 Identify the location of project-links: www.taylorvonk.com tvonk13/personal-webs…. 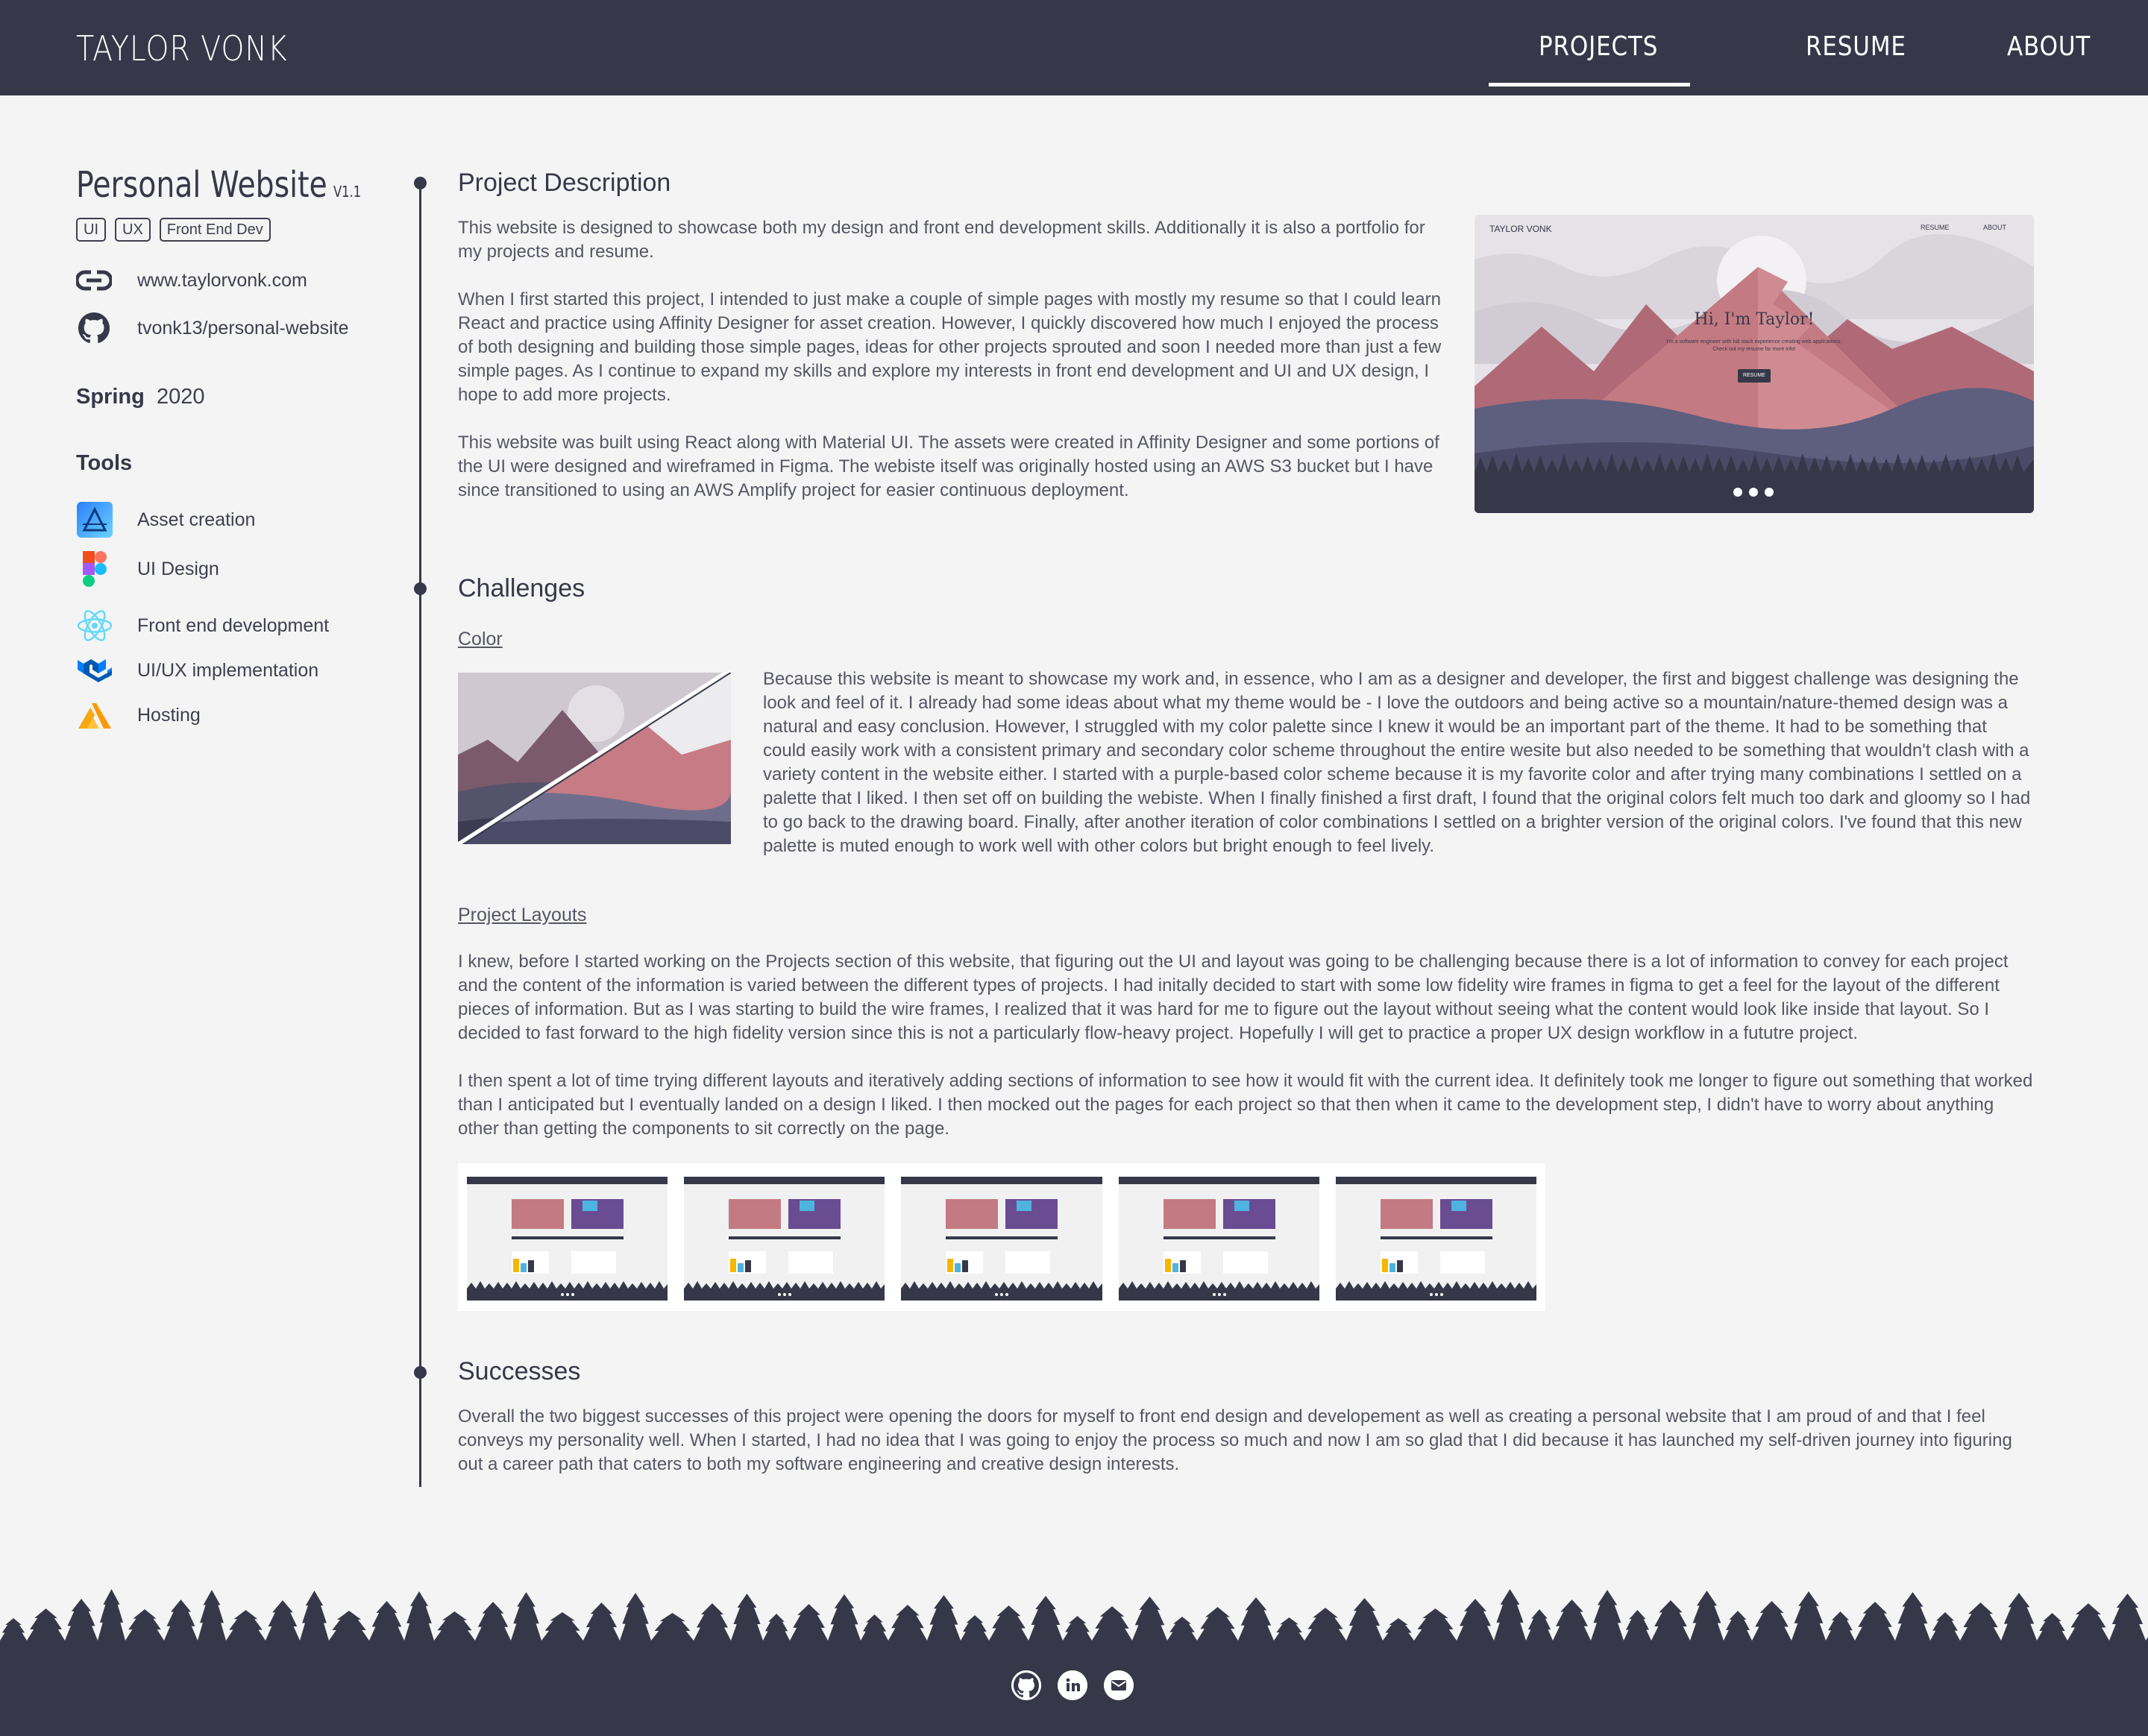
(236, 304).